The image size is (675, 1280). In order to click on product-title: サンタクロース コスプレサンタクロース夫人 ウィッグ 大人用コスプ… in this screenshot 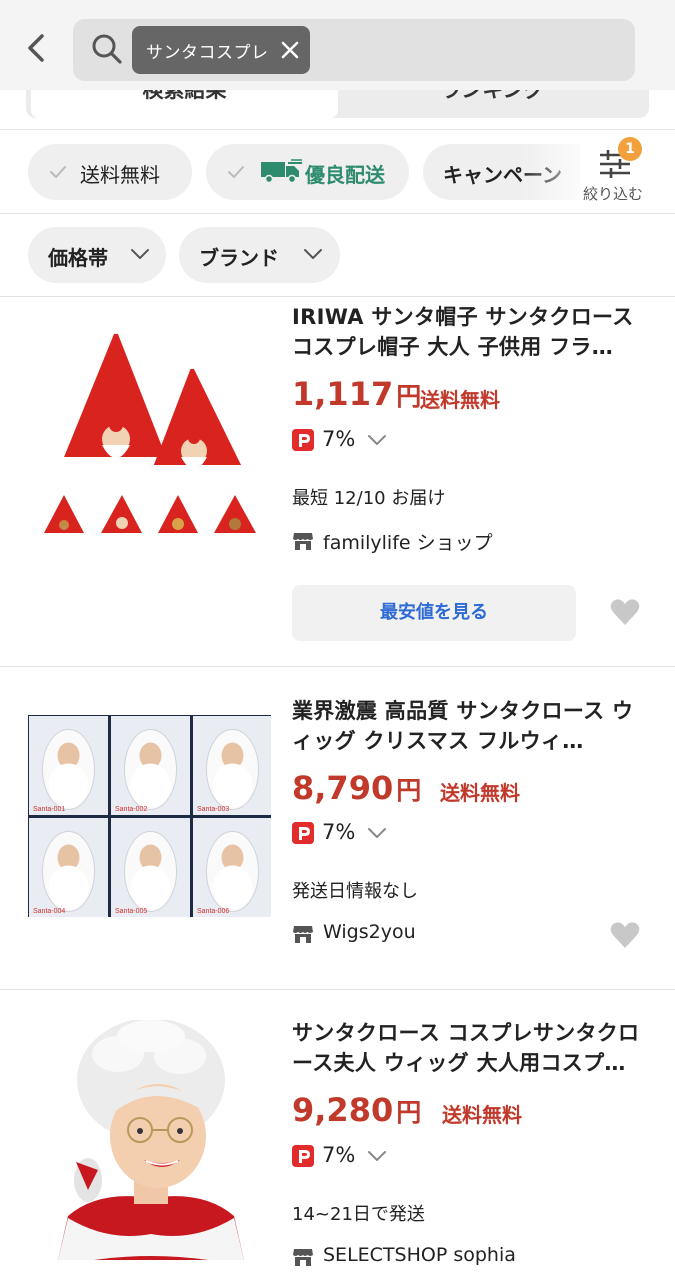, I will do `click(472, 1048)`.